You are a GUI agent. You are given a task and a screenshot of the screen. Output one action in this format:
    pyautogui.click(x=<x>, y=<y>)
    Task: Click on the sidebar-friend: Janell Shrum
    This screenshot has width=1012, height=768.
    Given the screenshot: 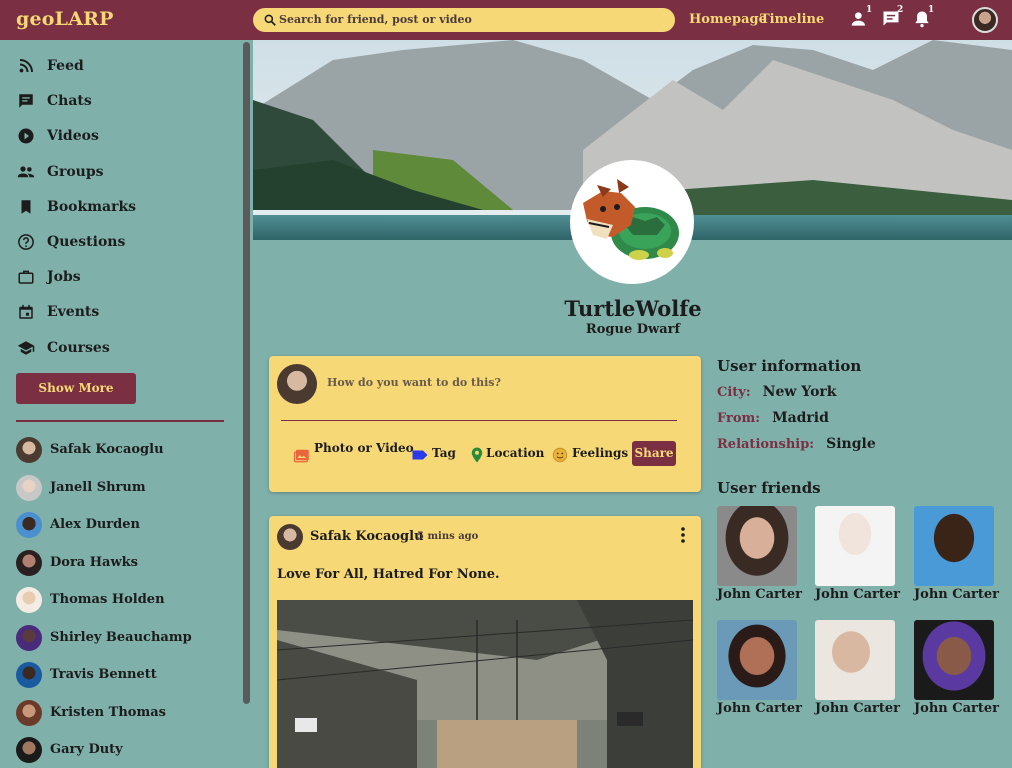 What is the action you would take?
    pyautogui.click(x=128, y=490)
    